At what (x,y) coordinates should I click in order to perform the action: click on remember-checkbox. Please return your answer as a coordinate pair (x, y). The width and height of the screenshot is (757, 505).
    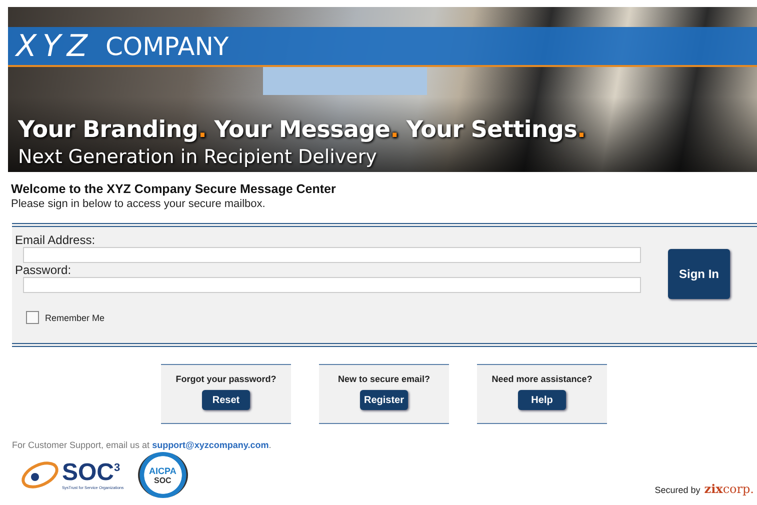
    Looking at the image, I should click on (32, 317).